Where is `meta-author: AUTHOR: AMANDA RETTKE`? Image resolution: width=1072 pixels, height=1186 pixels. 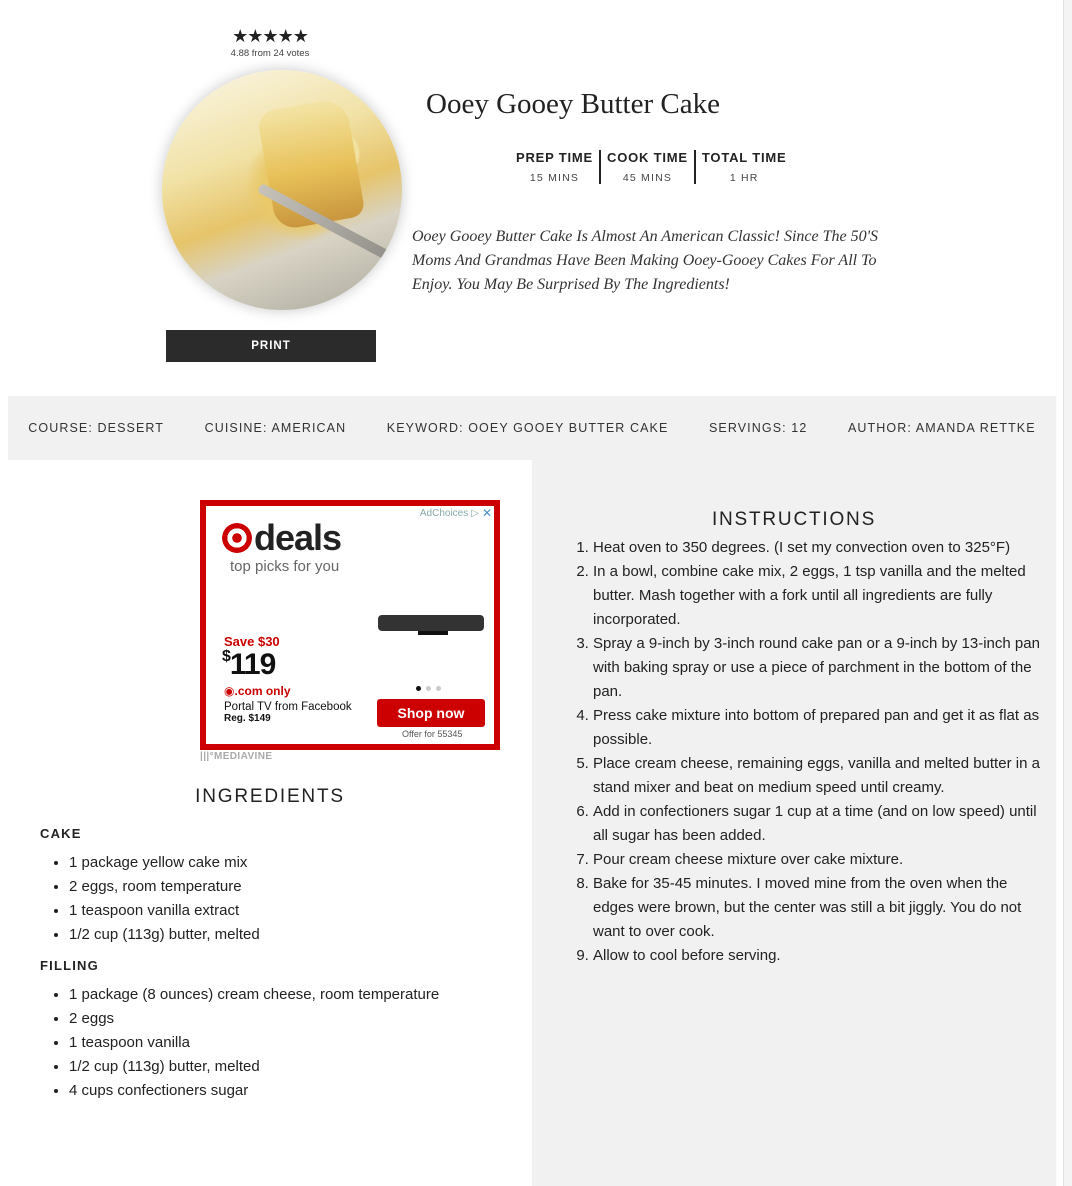
meta-author: AUTHOR: AMANDA RETTKE is located at coordinates (941, 428).